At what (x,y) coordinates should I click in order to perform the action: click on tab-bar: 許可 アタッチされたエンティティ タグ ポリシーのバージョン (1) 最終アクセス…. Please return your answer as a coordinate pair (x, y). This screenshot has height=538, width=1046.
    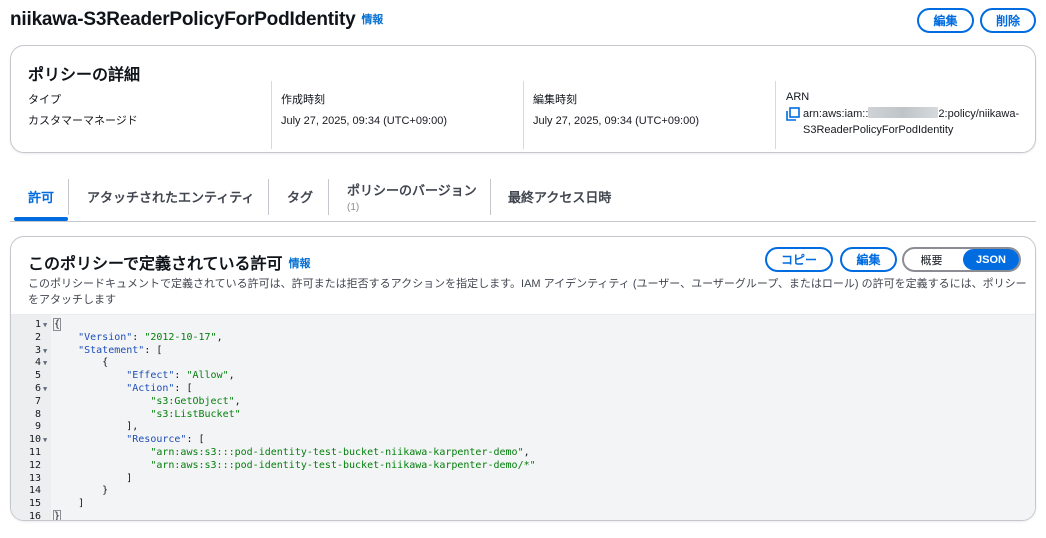
    Looking at the image, I should click on (523, 197).